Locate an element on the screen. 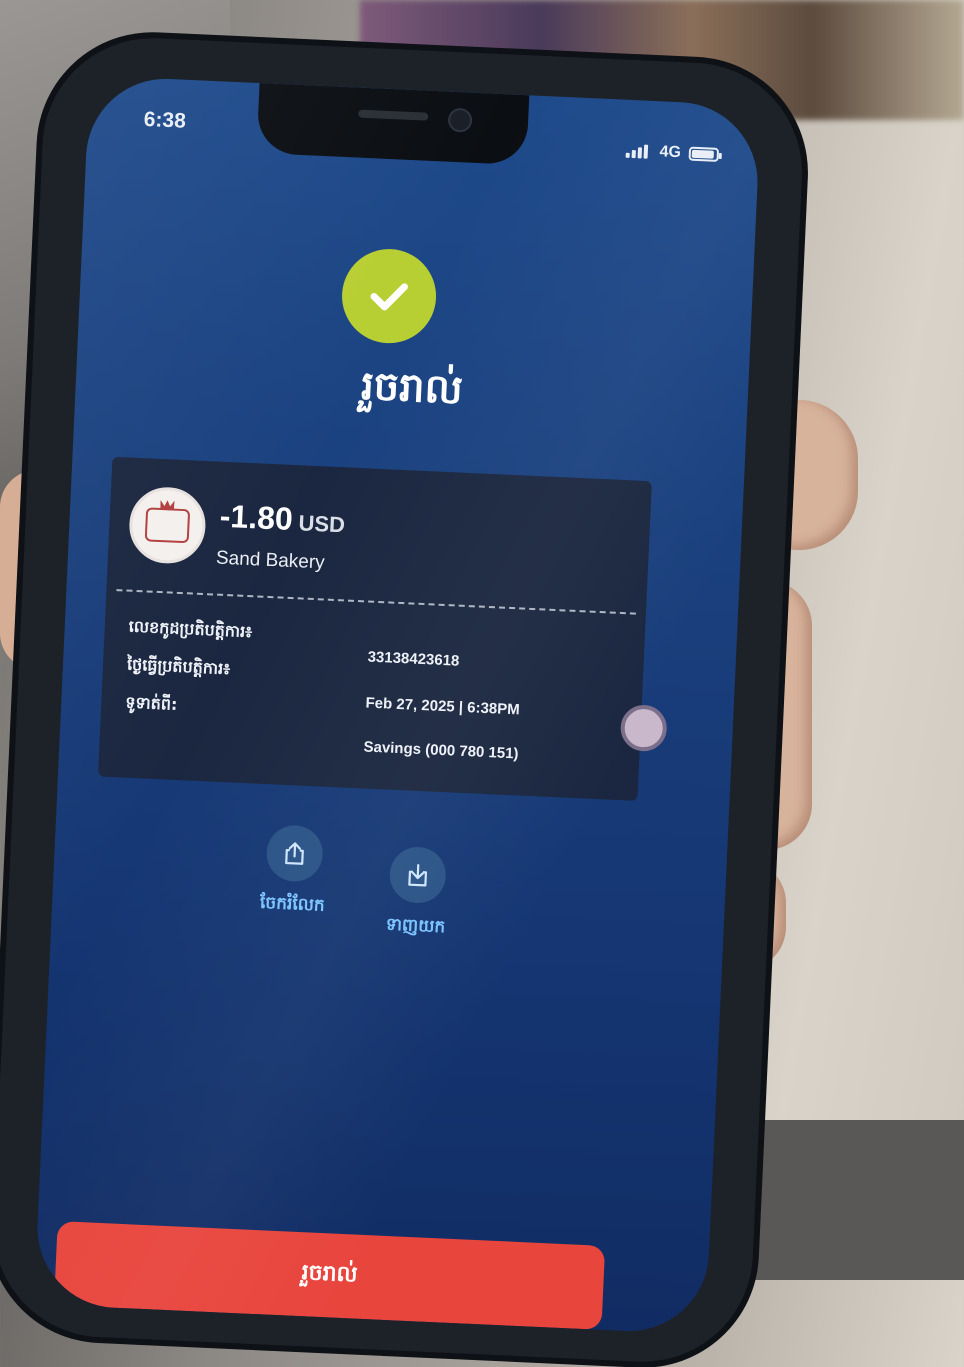  download-action: ទាញយក is located at coordinates (417, 893).